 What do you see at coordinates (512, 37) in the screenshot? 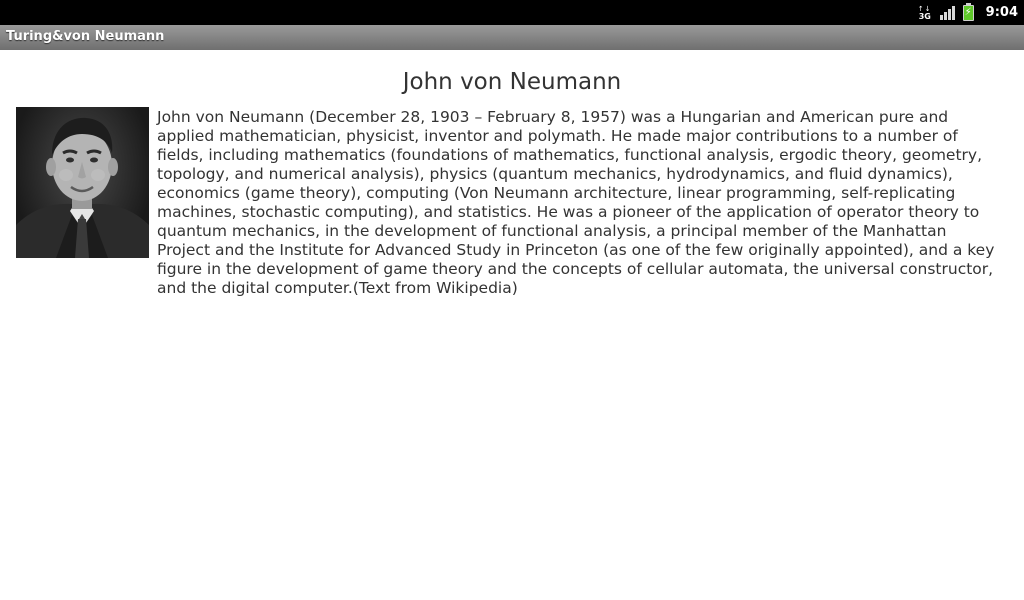
I see `app-title-bar: Turing&von Neumann` at bounding box center [512, 37].